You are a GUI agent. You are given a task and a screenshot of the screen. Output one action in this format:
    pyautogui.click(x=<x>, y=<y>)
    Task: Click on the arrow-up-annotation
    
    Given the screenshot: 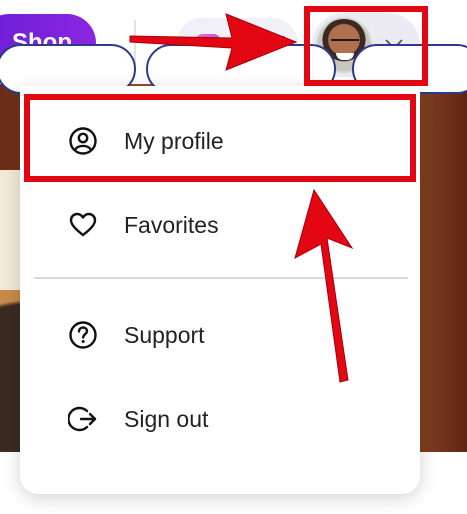 What is the action you would take?
    pyautogui.click(x=324, y=285)
    